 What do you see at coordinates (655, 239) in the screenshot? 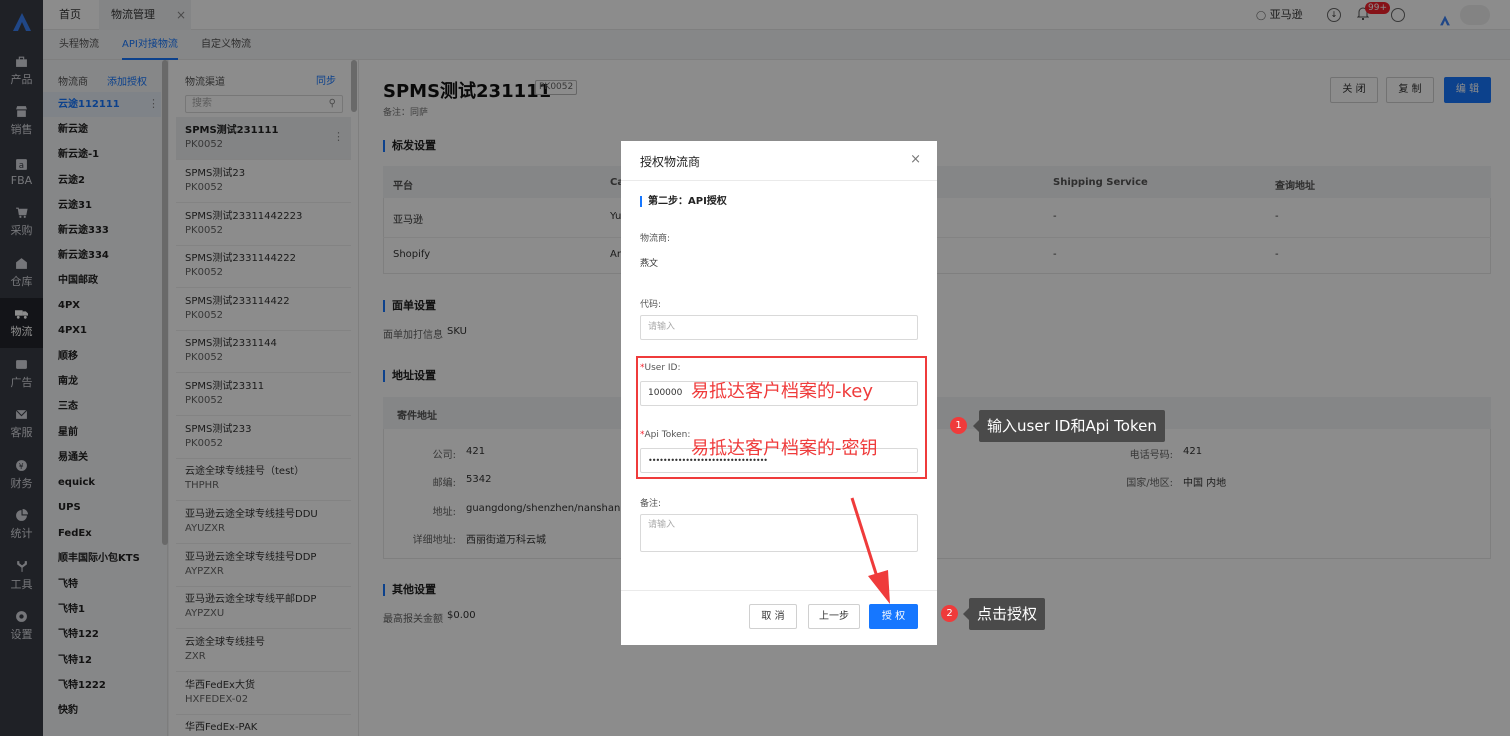
I see `carrier-label: 物流商:` at bounding box center [655, 239].